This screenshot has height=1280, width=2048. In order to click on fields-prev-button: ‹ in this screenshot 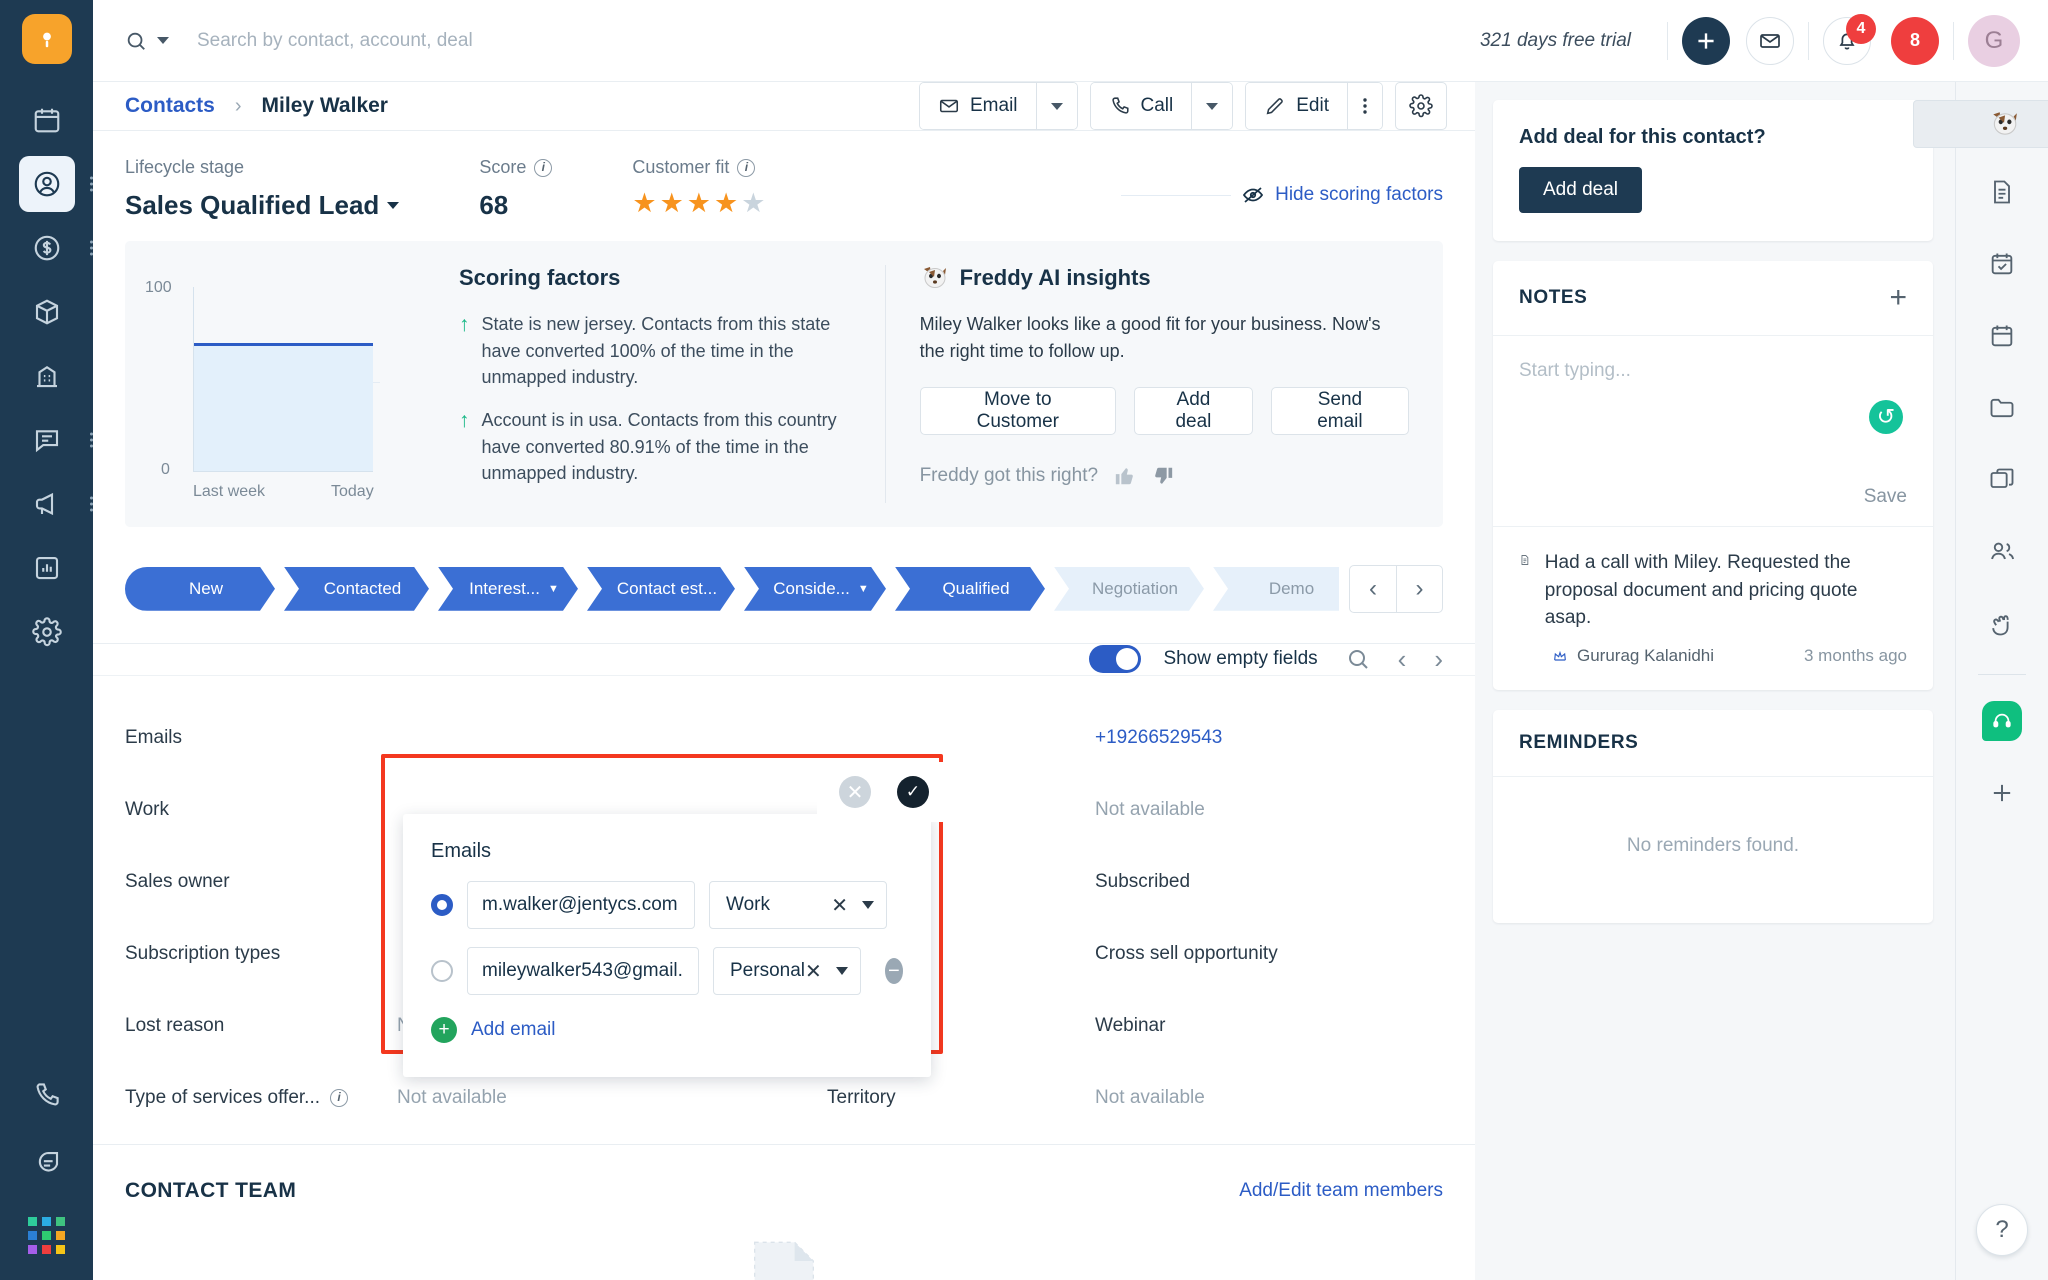, I will do `click(1402, 659)`.